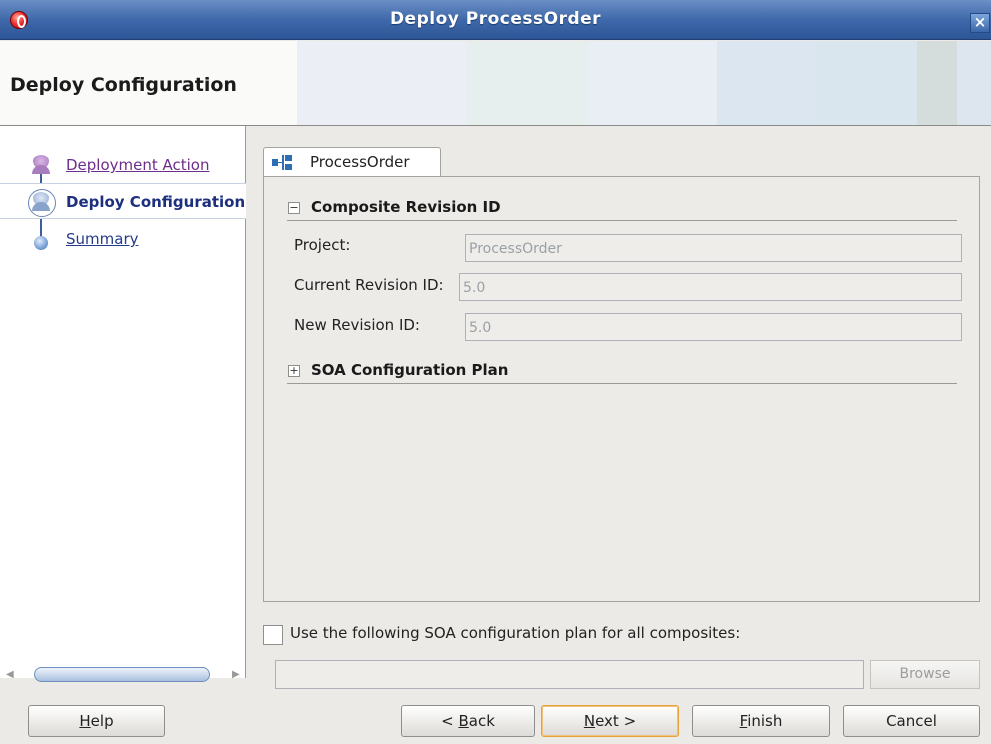 This screenshot has width=991, height=744. Describe the element at coordinates (495, 83) in the screenshot. I see `wizard-header: Deploy Configuration` at that location.